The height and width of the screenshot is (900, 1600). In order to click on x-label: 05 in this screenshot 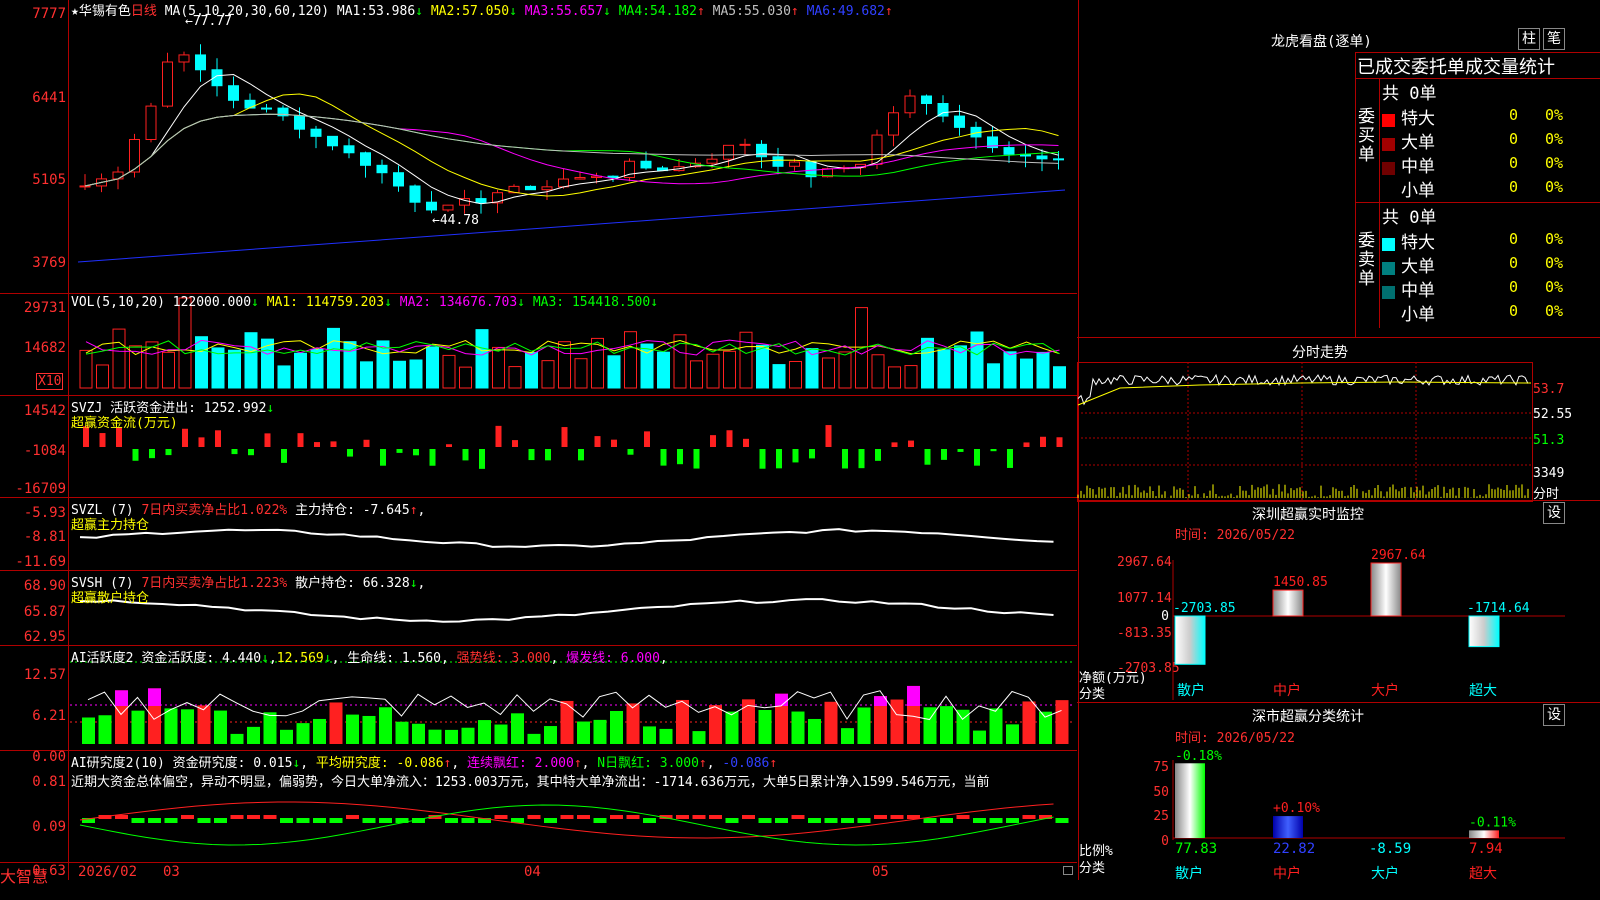, I will do `click(880, 872)`.